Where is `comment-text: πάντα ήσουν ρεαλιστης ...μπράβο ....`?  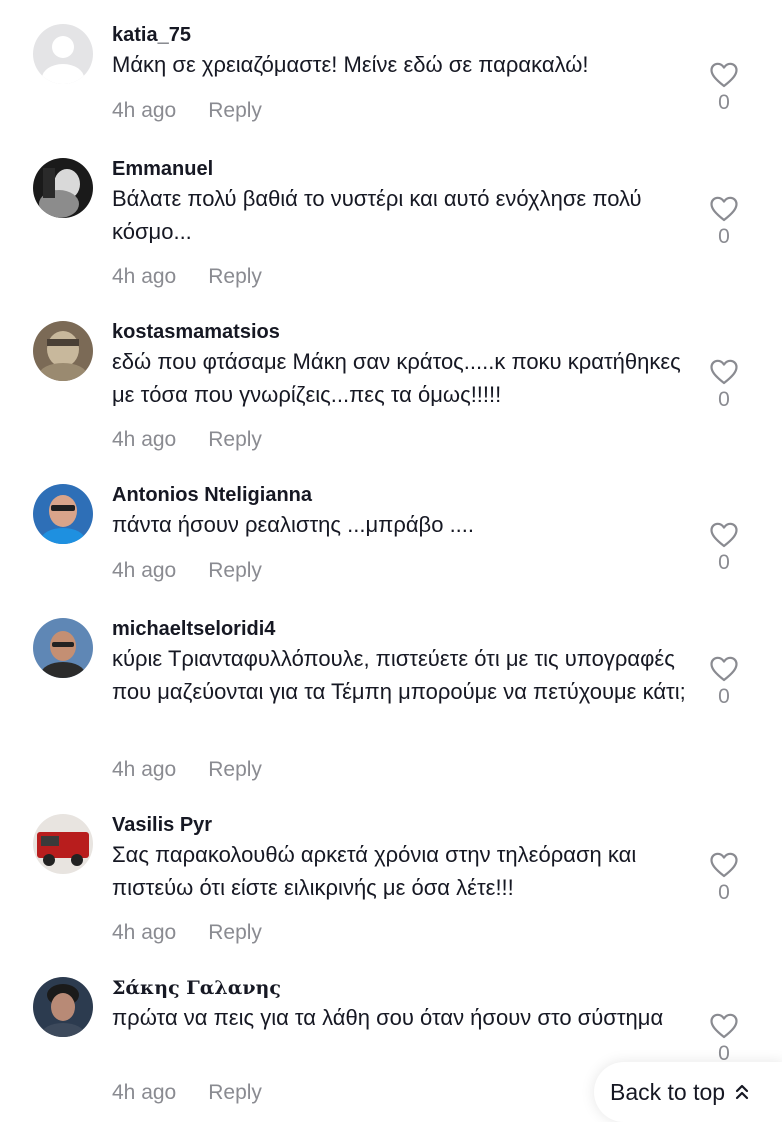
comment-text: πάντα ήσουν ρεαλιστης ...μπράβο .... is located at coordinates (293, 524).